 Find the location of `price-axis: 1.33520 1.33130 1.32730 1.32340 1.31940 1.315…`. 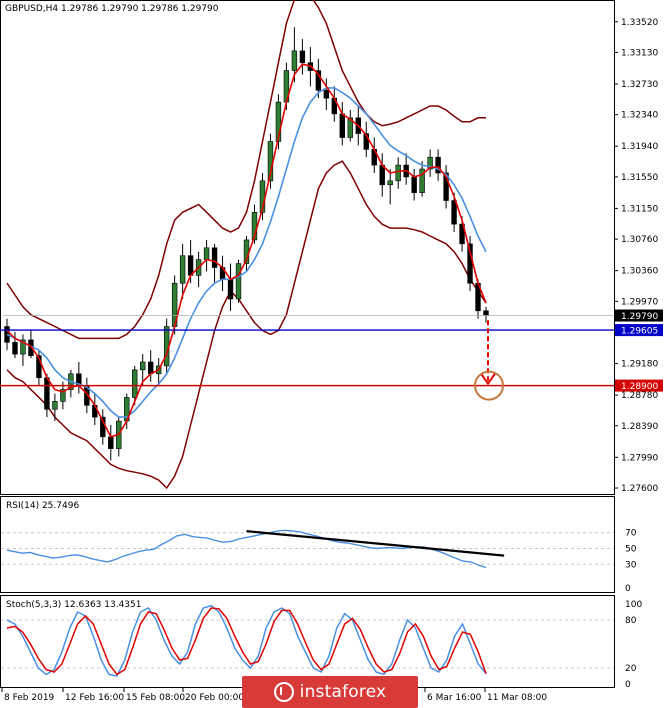

price-axis: 1.33520 1.33130 1.32730 1.32340 1.31940 1.315… is located at coordinates (636, 256).